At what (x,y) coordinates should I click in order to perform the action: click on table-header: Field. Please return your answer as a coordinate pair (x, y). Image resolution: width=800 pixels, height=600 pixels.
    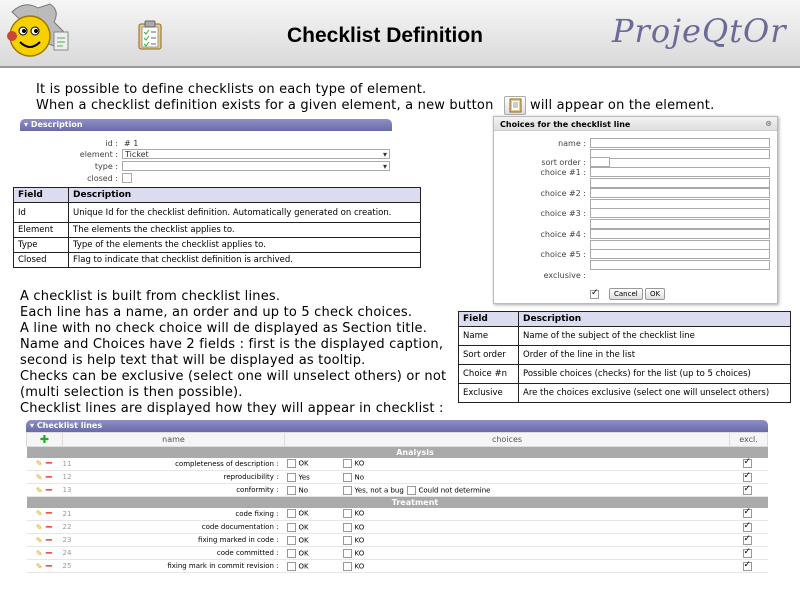
    Looking at the image, I should click on (488, 319).